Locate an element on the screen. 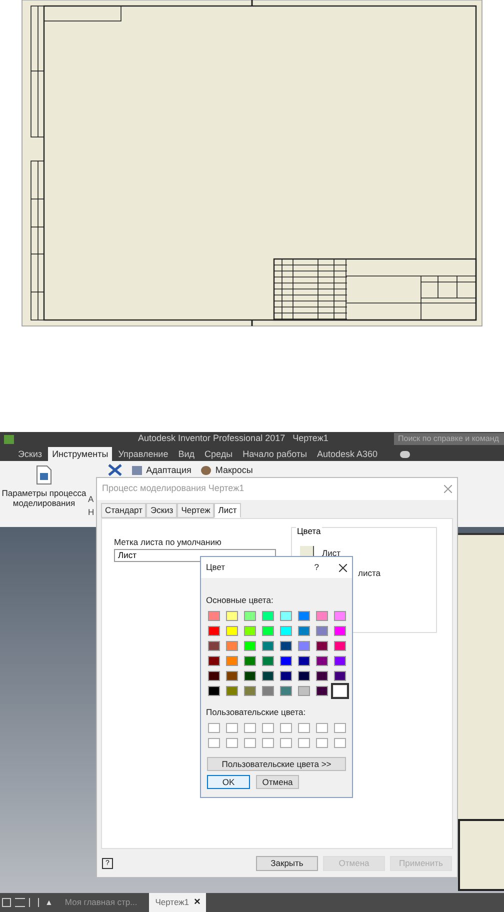 This screenshot has width=504, height=912. tab: Autodesk A360 is located at coordinates (347, 454).